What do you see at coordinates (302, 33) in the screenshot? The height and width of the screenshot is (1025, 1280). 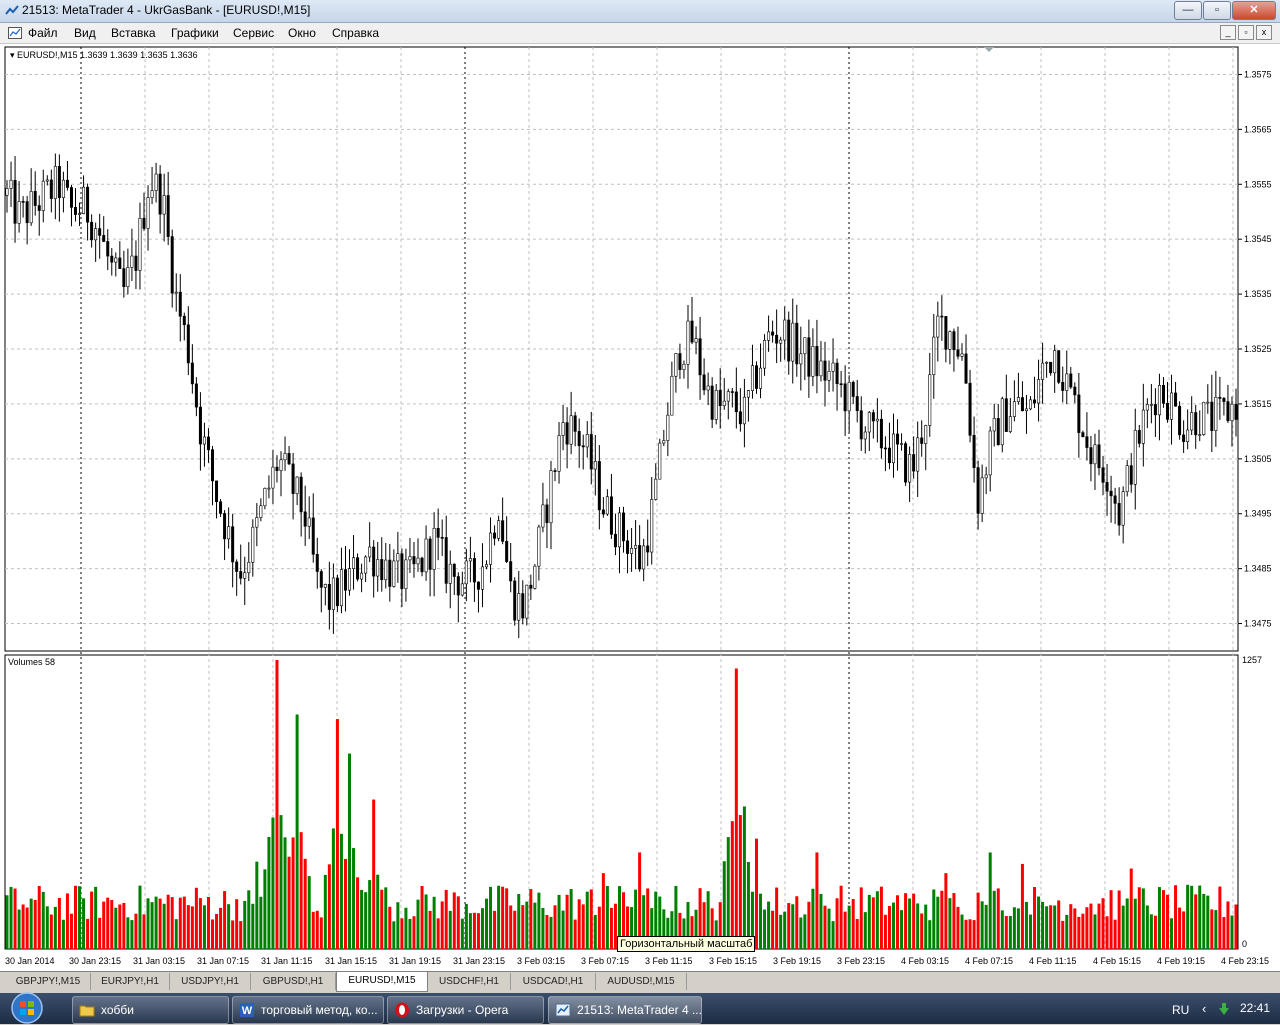 I see `menu-window: Окно` at bounding box center [302, 33].